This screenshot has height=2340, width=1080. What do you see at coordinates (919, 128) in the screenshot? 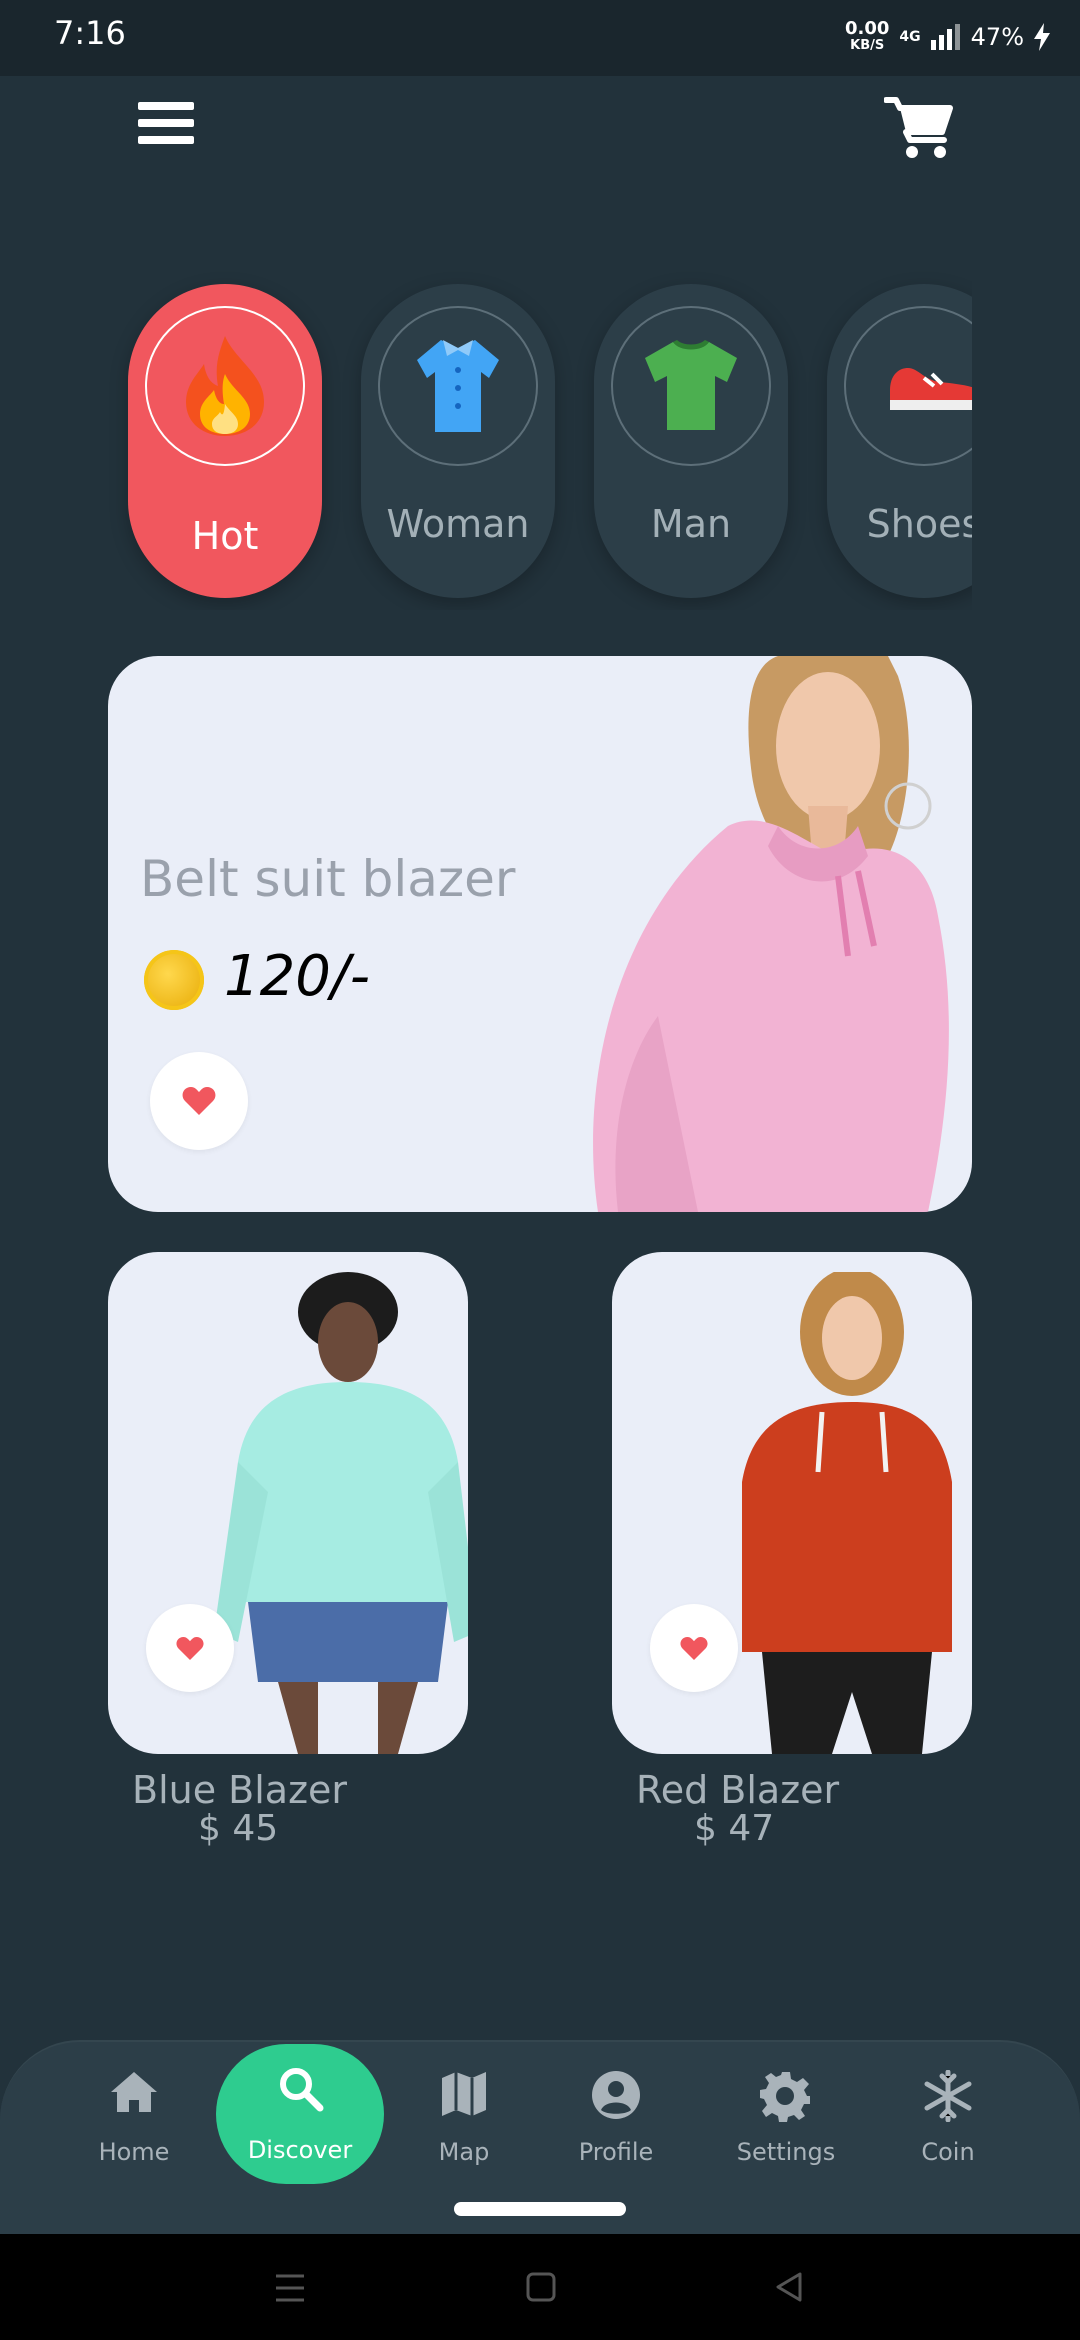
I see `cart-icon` at bounding box center [919, 128].